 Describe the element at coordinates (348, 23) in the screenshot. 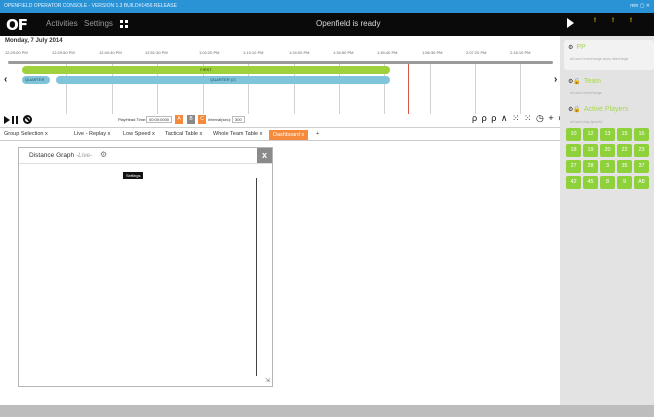

I see `status-text: Openfield is ready` at that location.